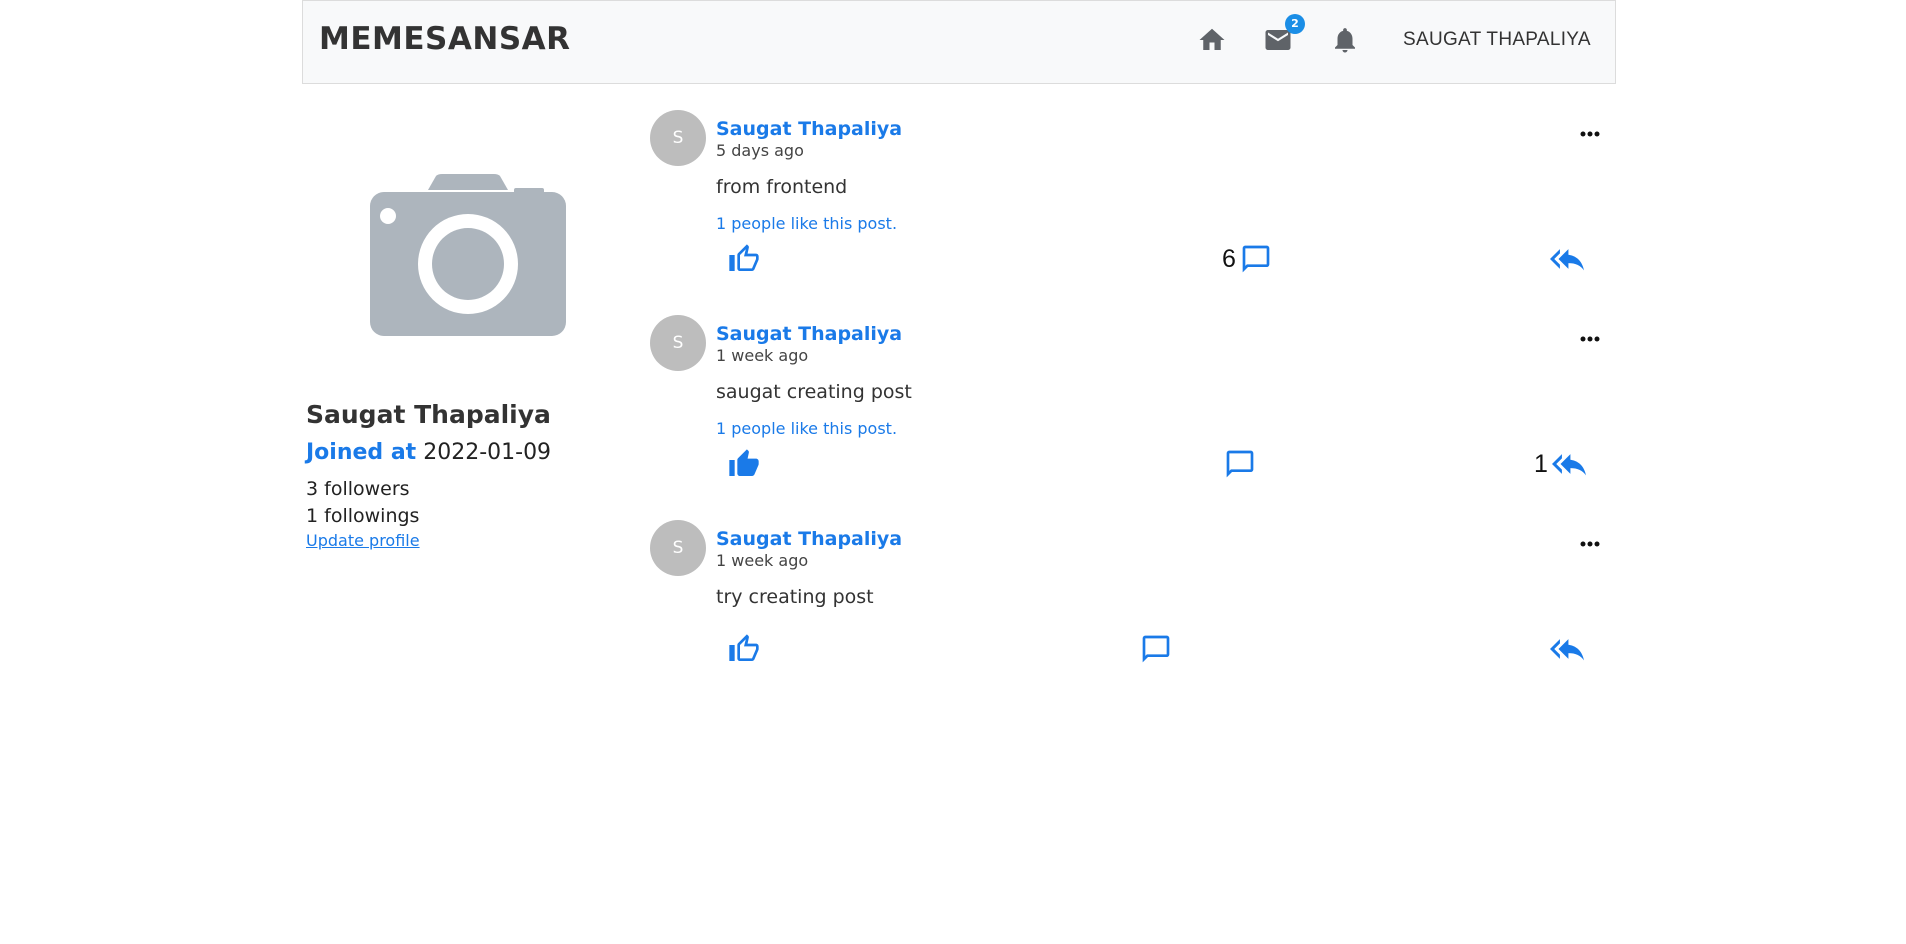  Describe the element at coordinates (487, 452) in the screenshot. I see `joined-date: 2022-01-09` at that location.